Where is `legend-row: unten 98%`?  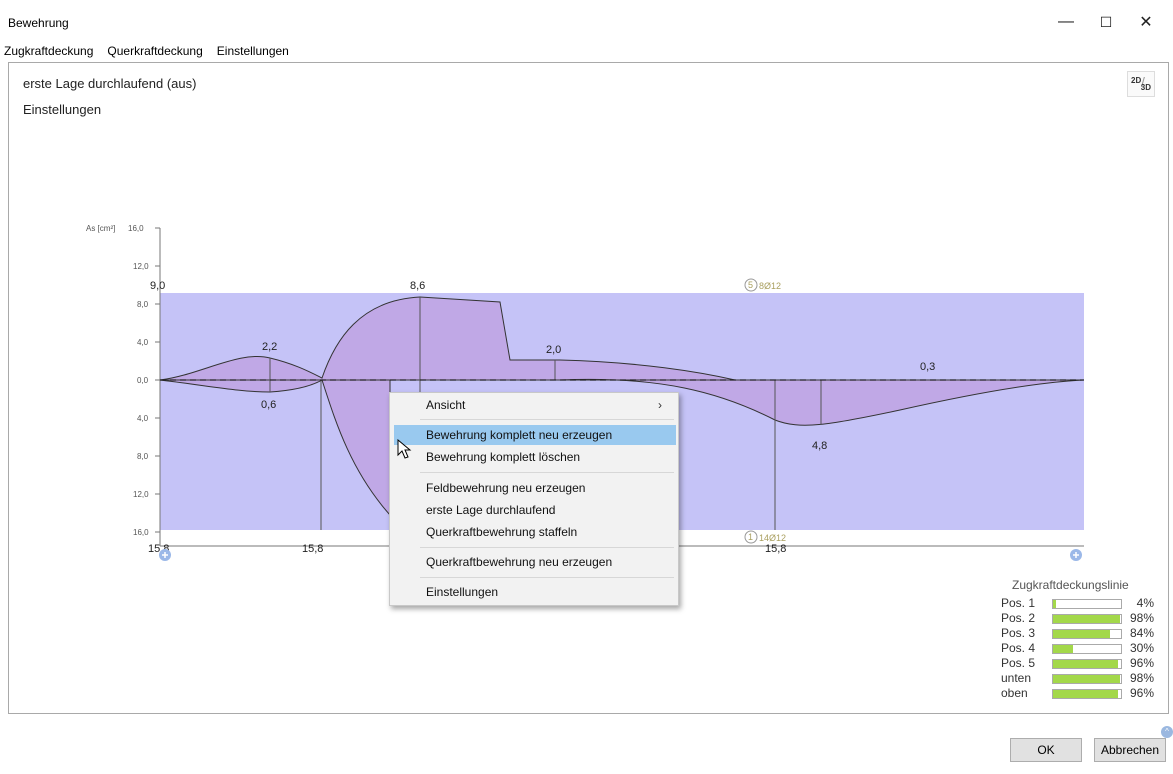 legend-row: unten 98% is located at coordinates (1080, 678).